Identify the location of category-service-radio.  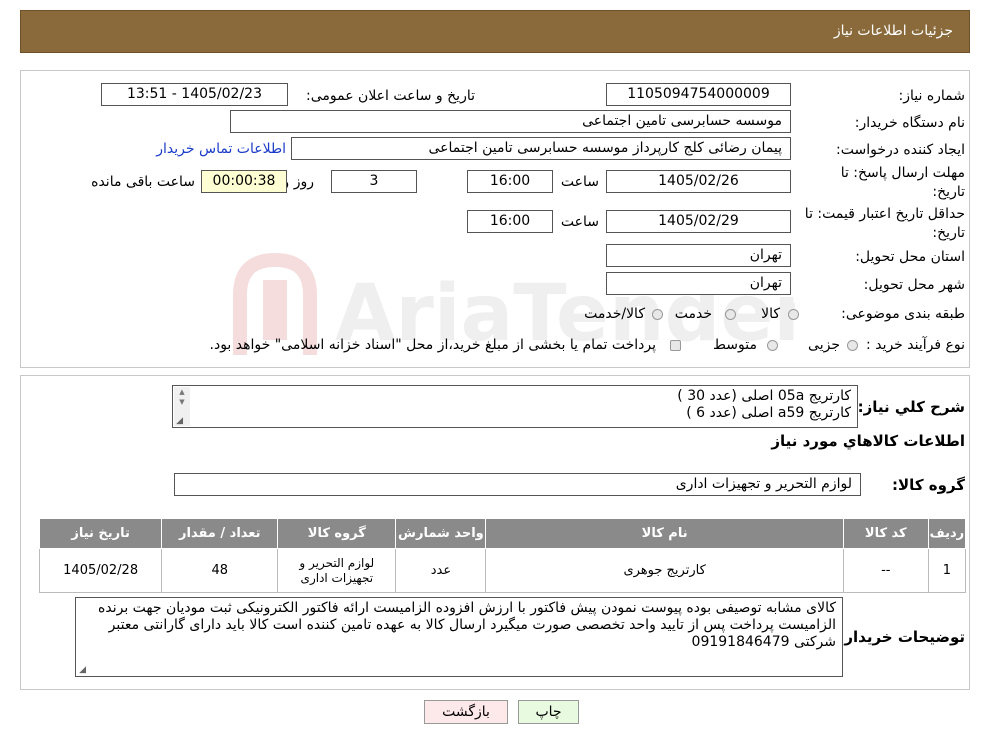
(730, 314).